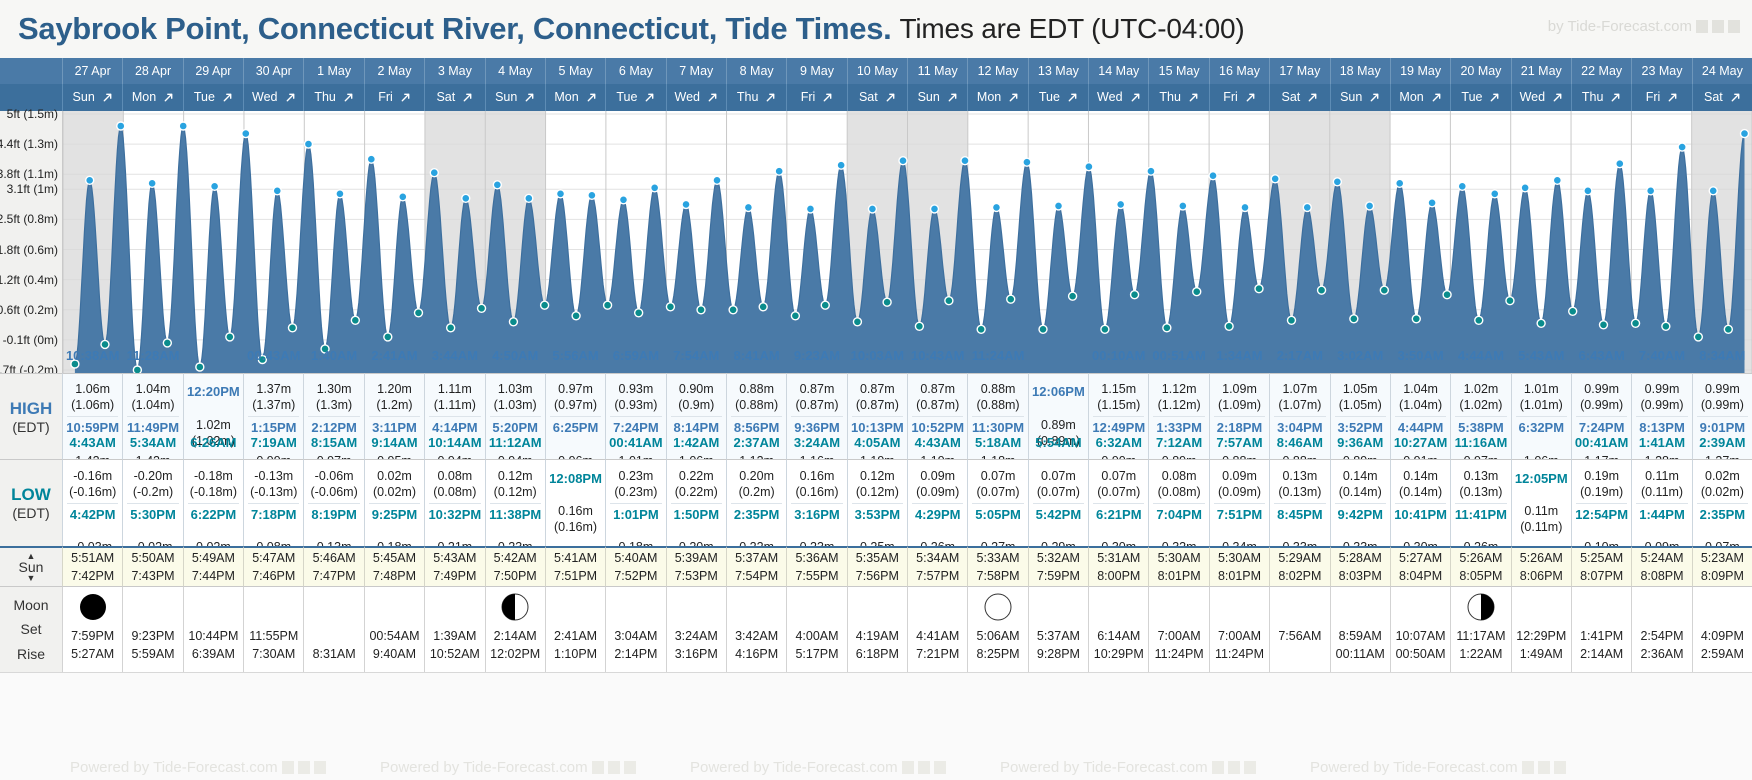 The image size is (1752, 780). Describe the element at coordinates (1178, 502) in the screenshot. I see `low-tide-cell: 7:12AM0.08m(0.08m)7:04PM0.32m(0.32m)` at that location.